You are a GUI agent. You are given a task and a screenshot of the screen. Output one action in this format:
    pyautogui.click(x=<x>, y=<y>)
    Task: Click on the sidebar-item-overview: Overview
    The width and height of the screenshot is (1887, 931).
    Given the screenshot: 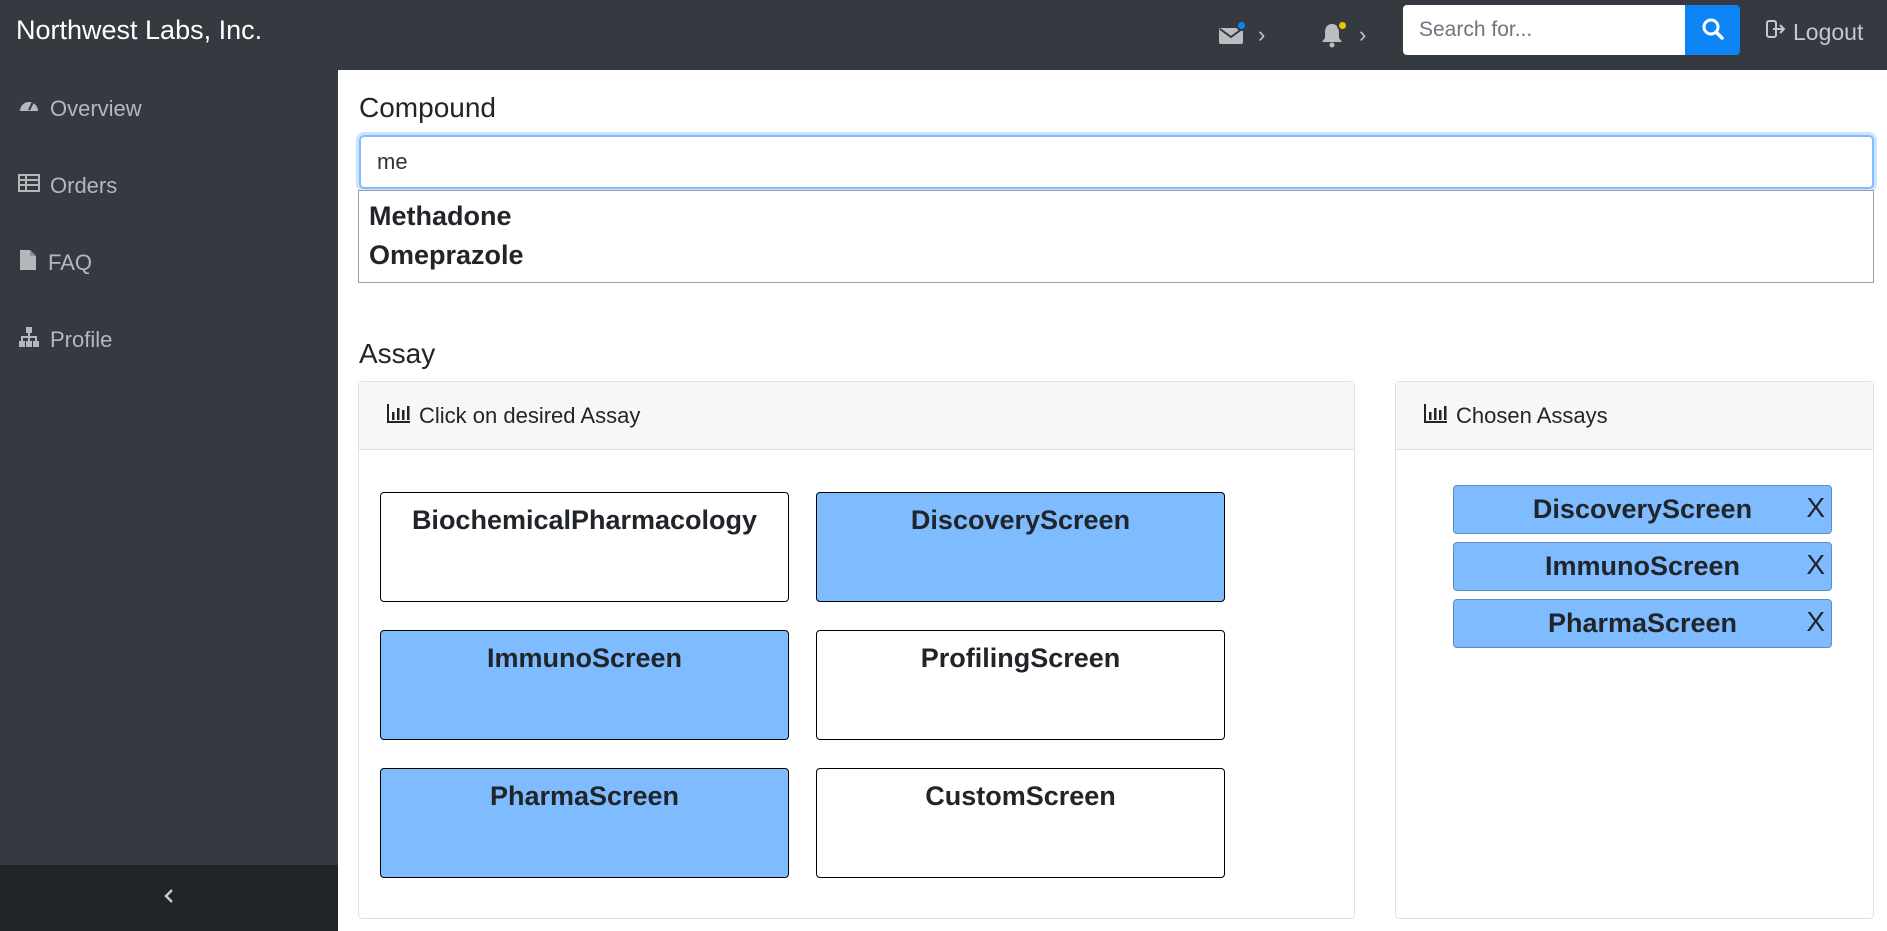 What is the action you would take?
    pyautogui.click(x=80, y=109)
    